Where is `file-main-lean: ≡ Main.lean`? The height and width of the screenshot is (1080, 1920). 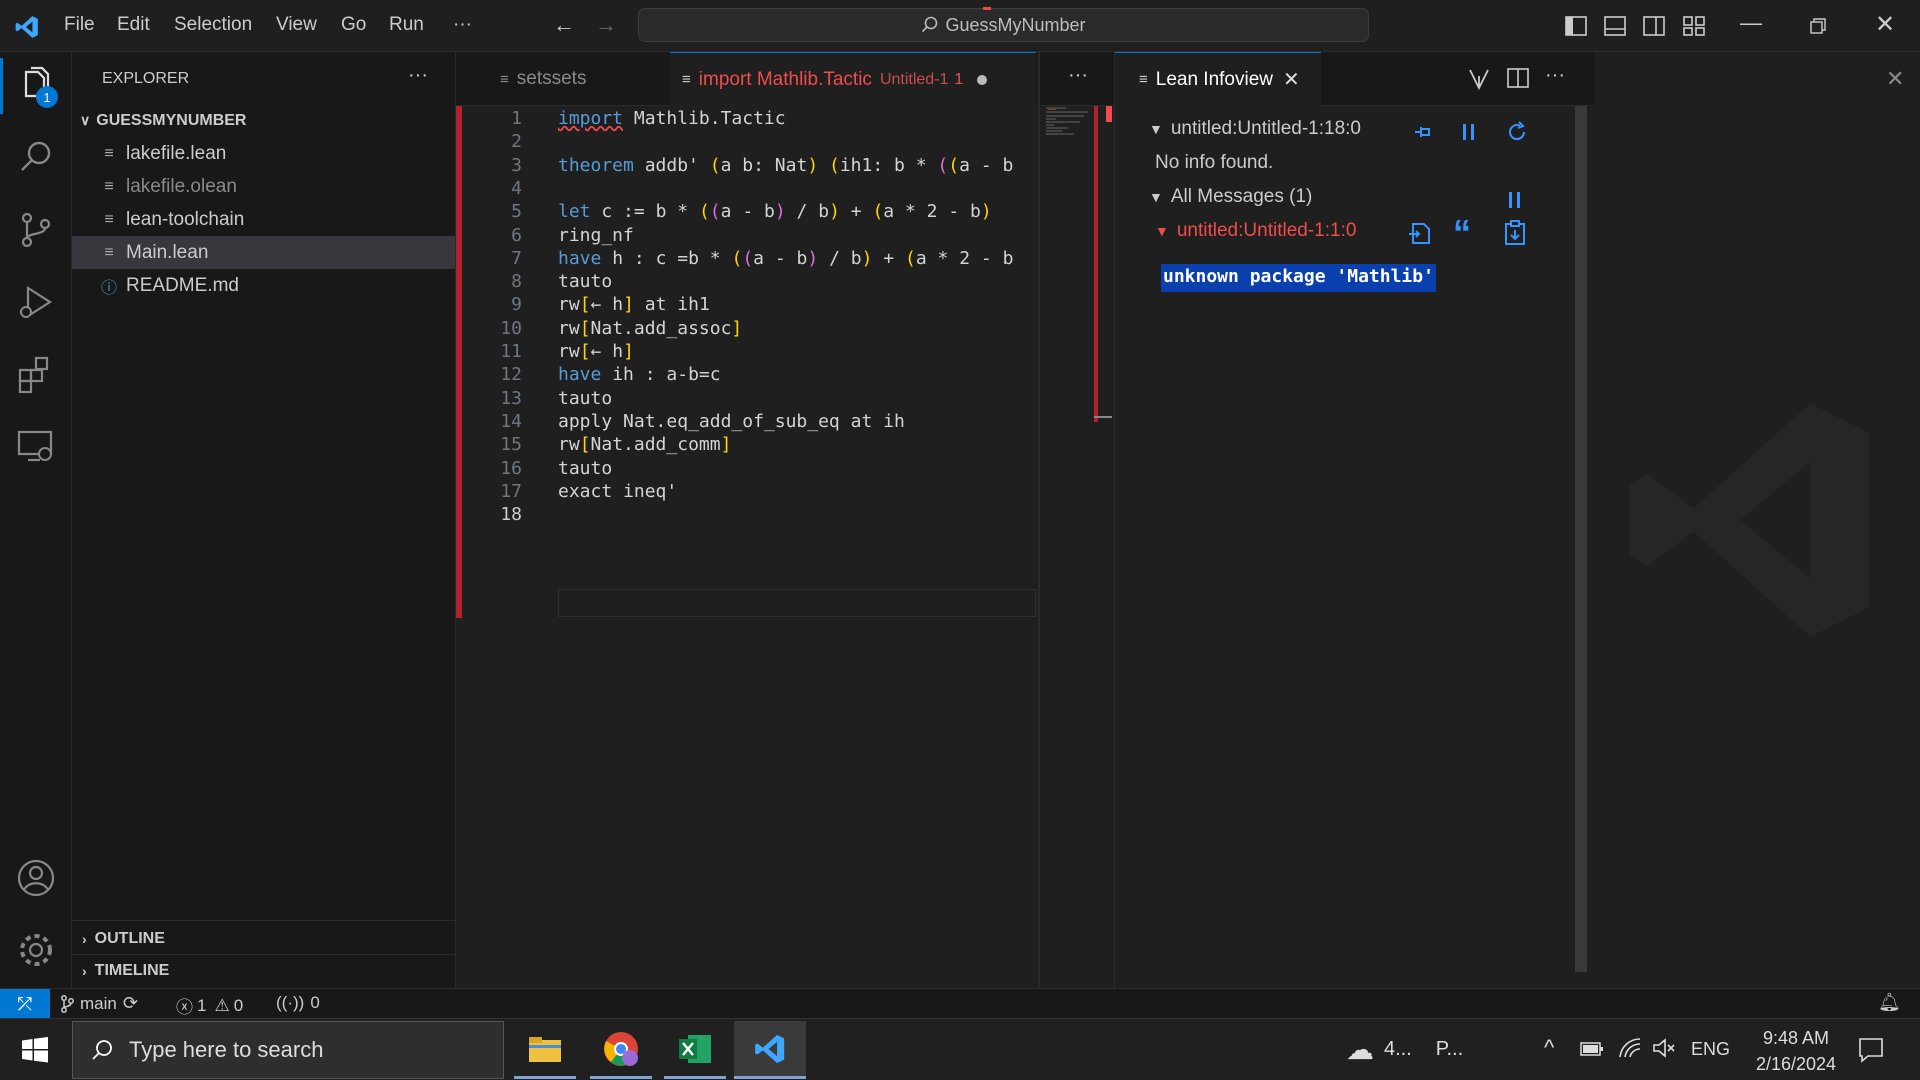 file-main-lean: ≡ Main.lean is located at coordinates (263, 252).